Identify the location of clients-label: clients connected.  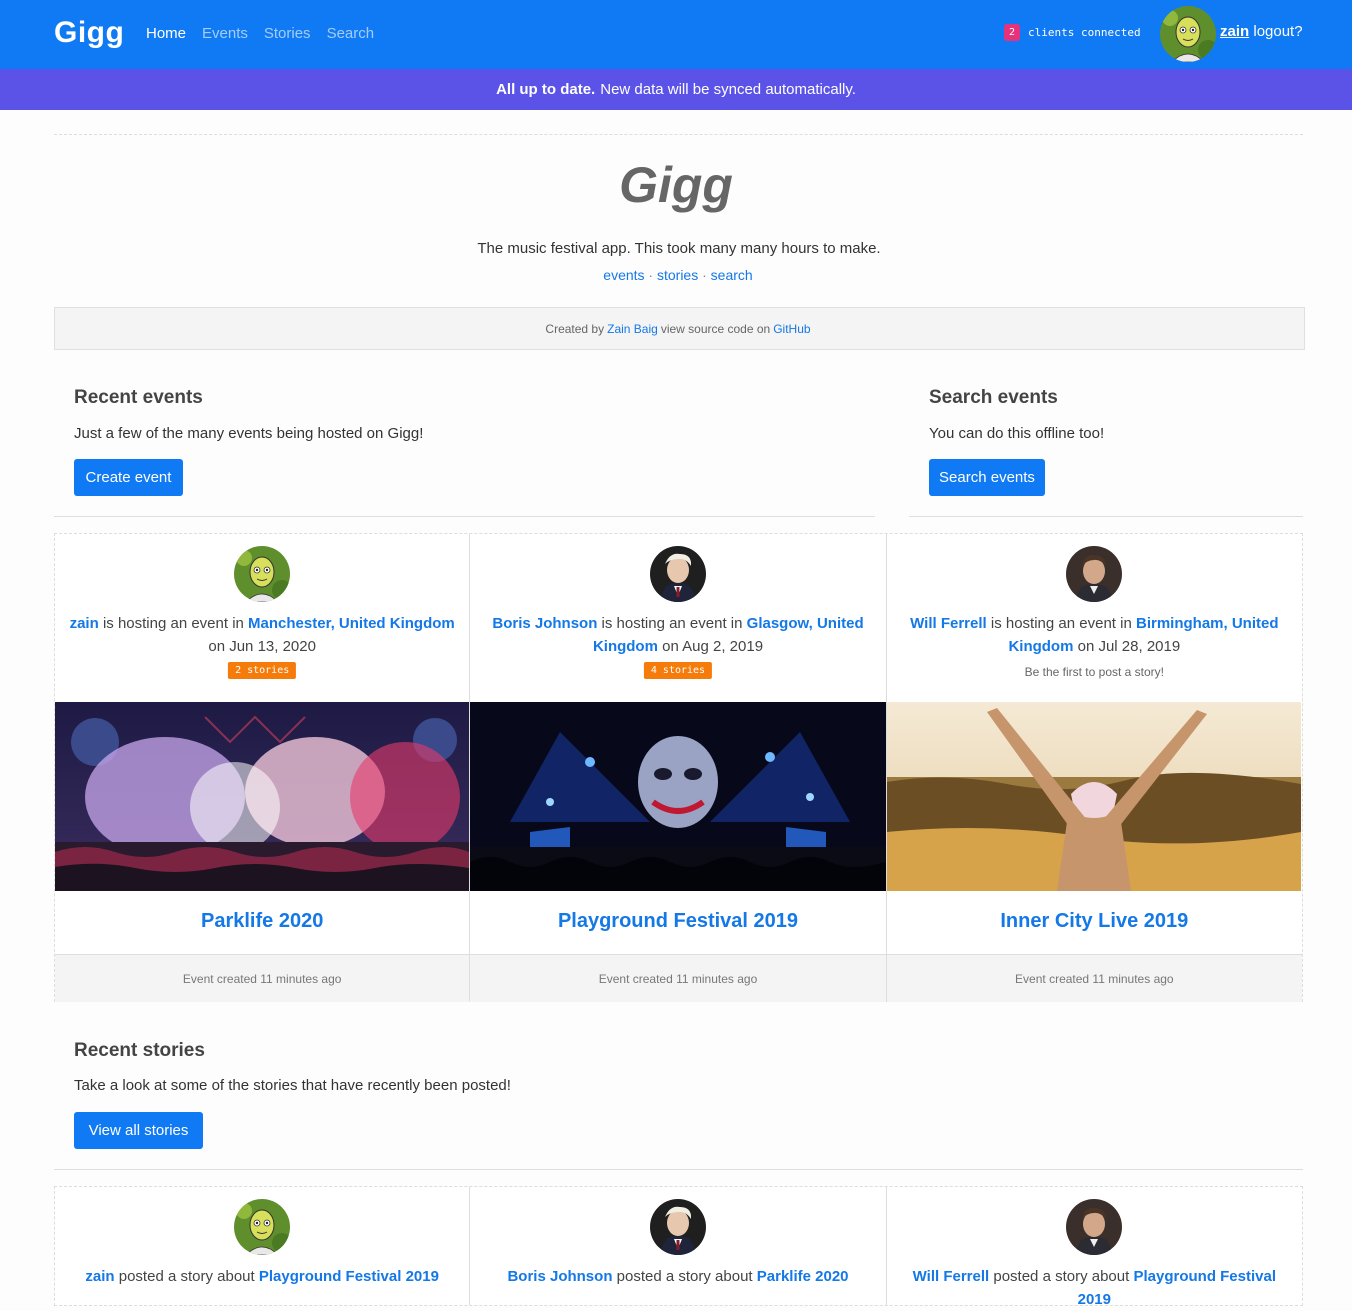
(1084, 32).